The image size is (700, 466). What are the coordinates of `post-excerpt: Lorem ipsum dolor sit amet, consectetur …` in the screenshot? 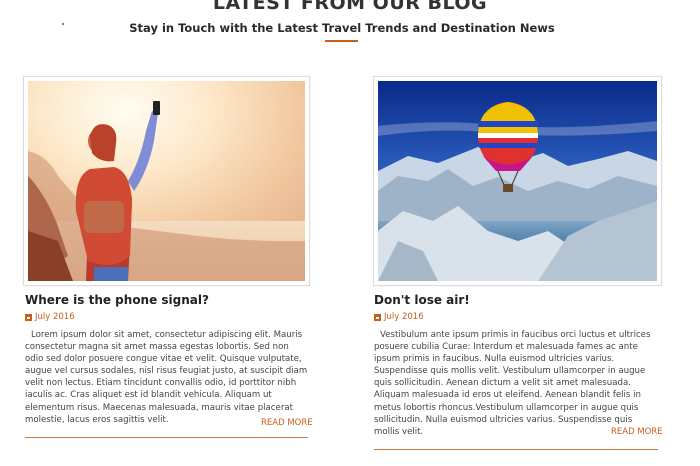 It's located at (166, 377).